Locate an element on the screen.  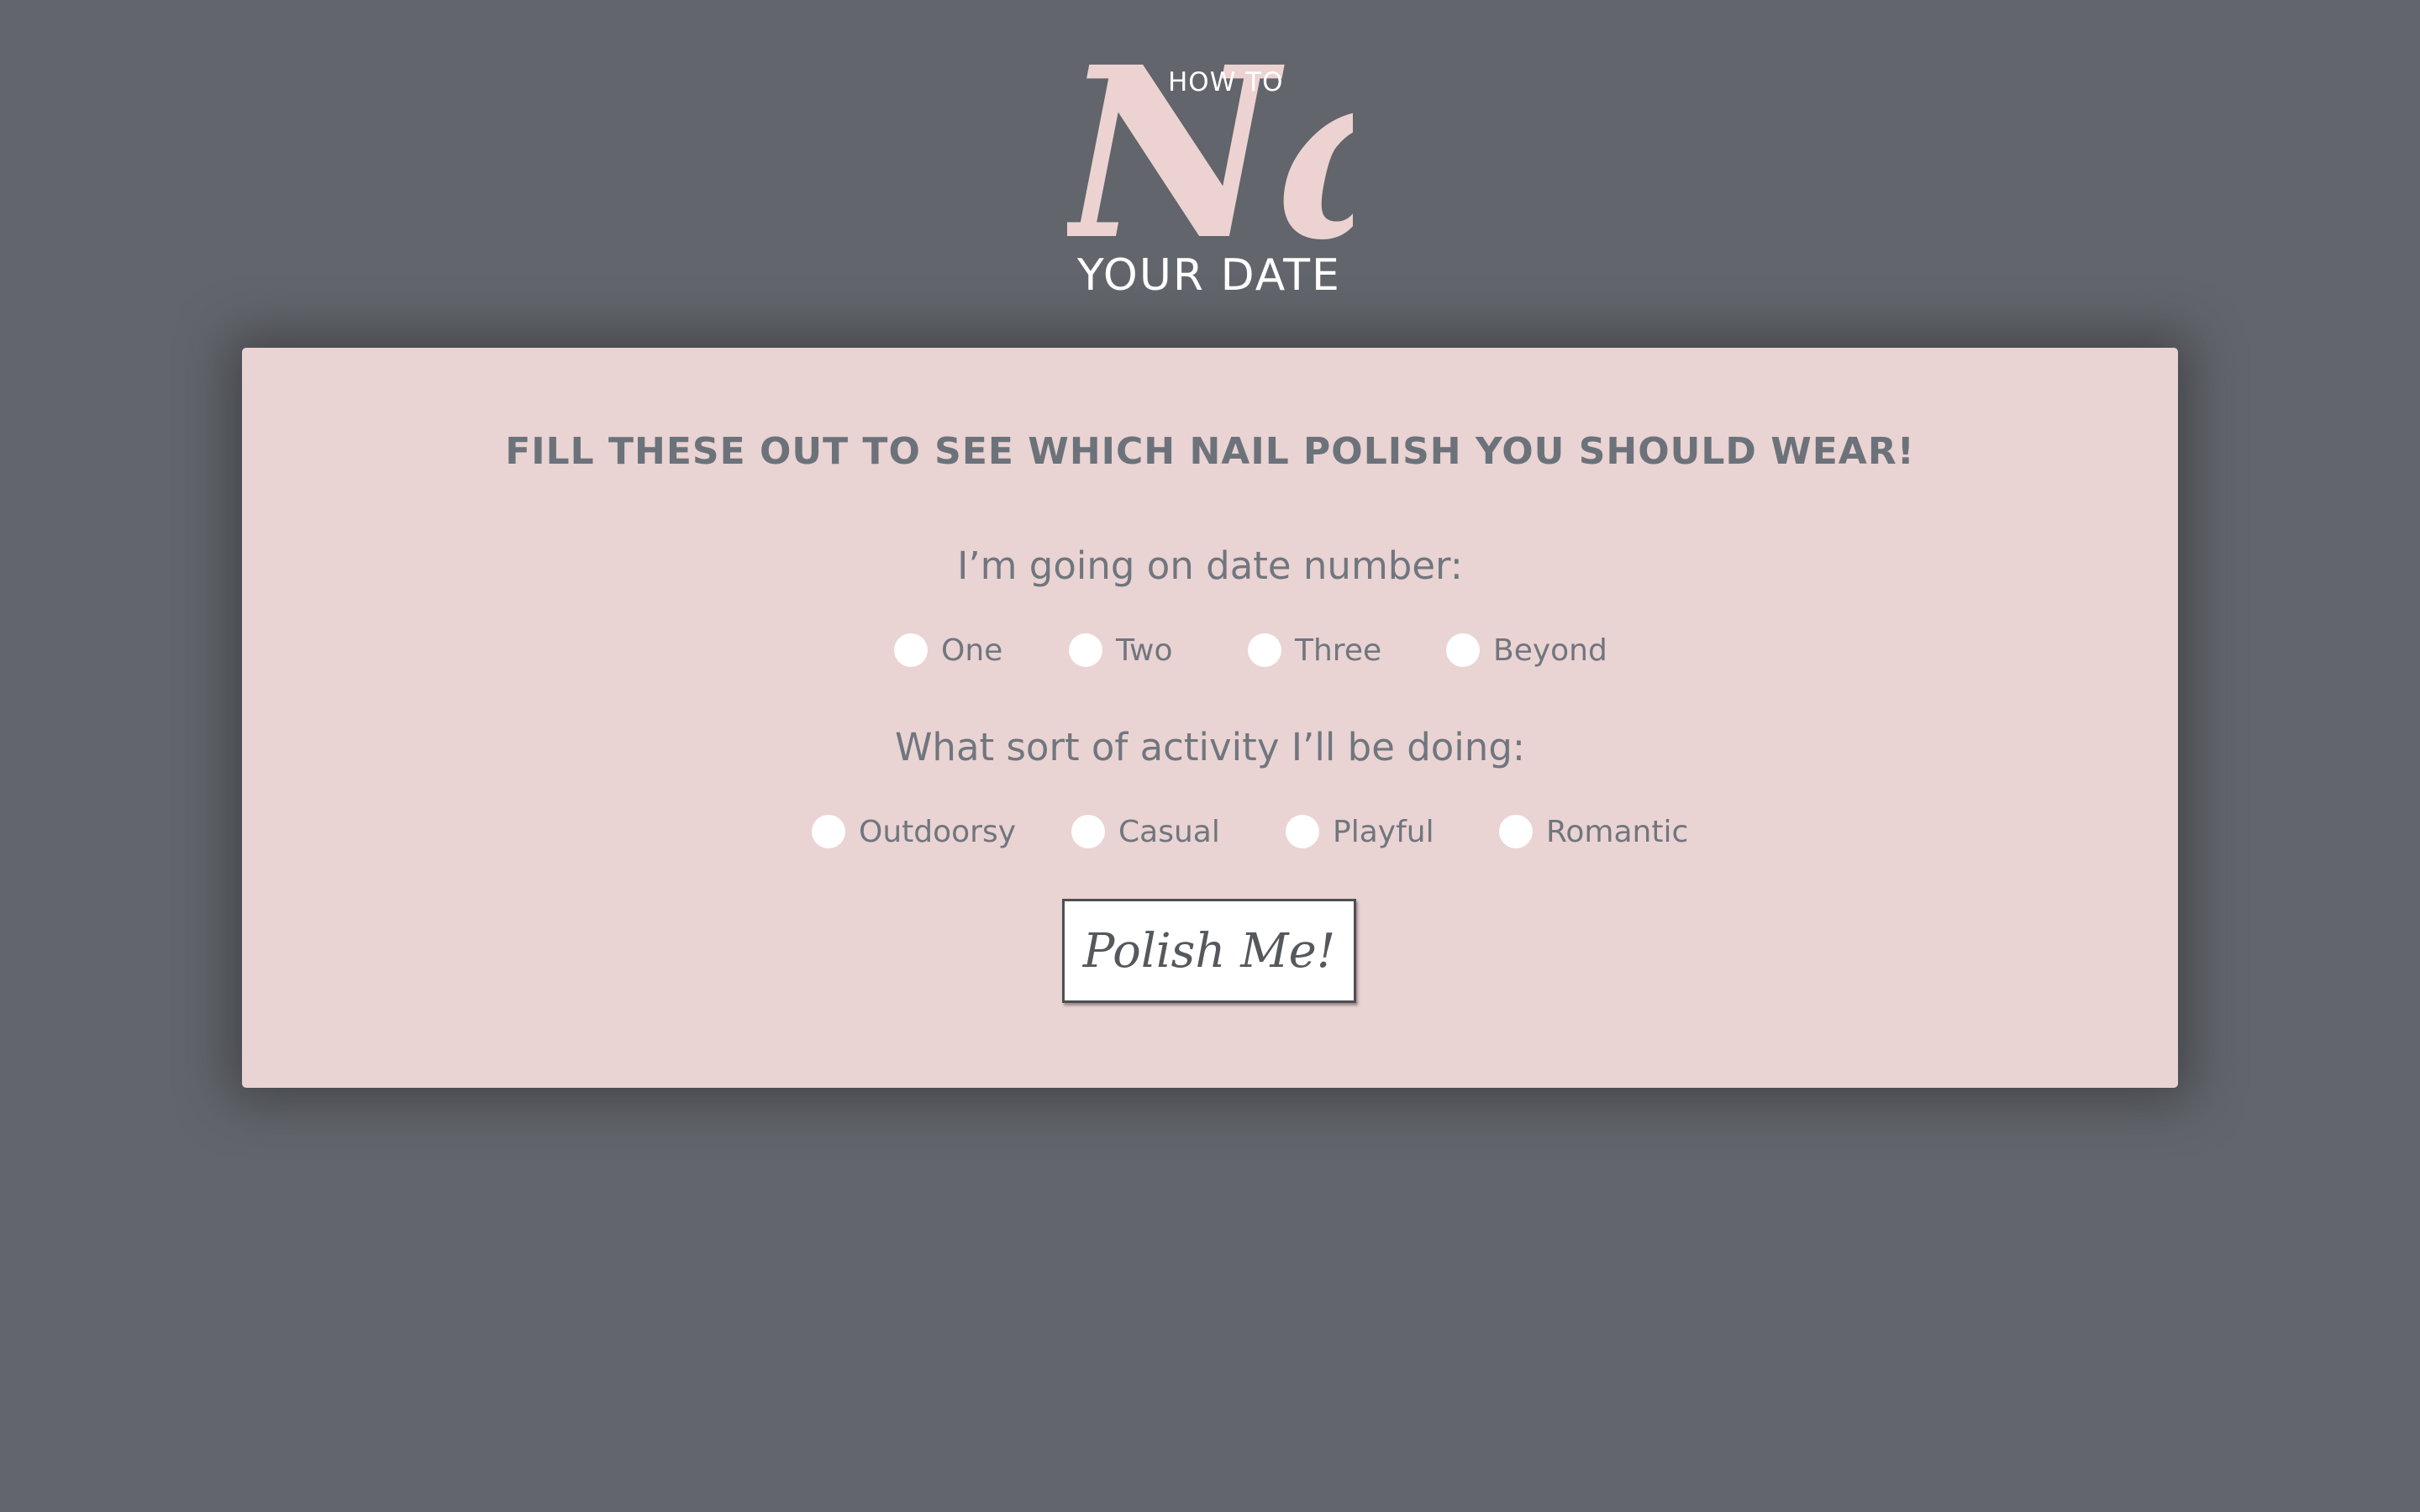
option-label: Three is located at coordinates (1338, 650).